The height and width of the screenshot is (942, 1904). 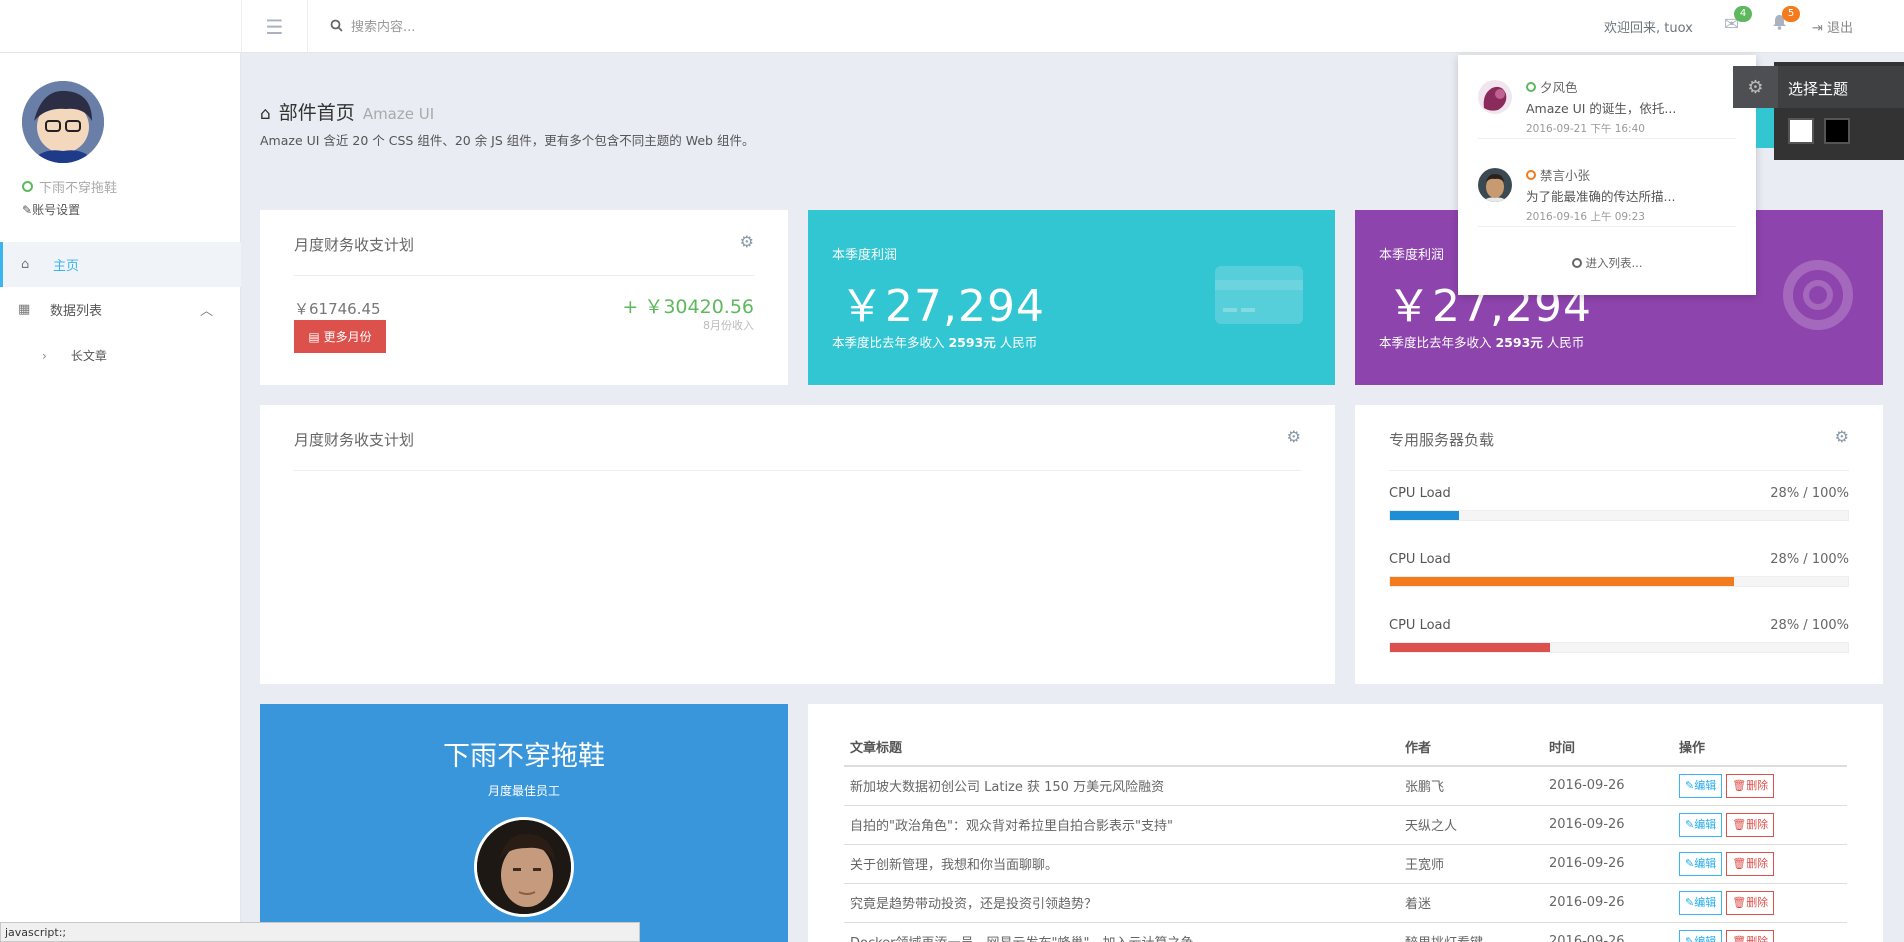 I want to click on article-title: 新加坡大数据初创公司 Latize 获 150 万美元风险融资, so click(x=1121, y=786).